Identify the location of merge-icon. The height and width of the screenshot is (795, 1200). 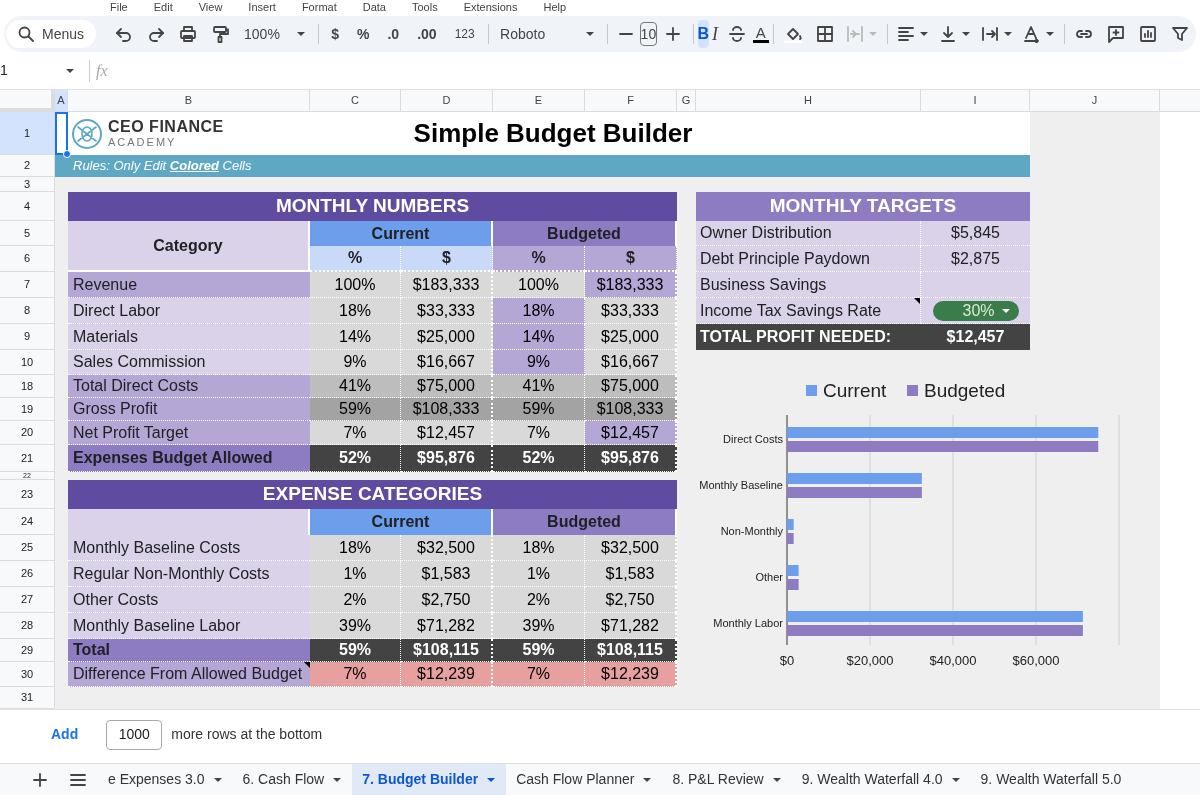
(855, 34).